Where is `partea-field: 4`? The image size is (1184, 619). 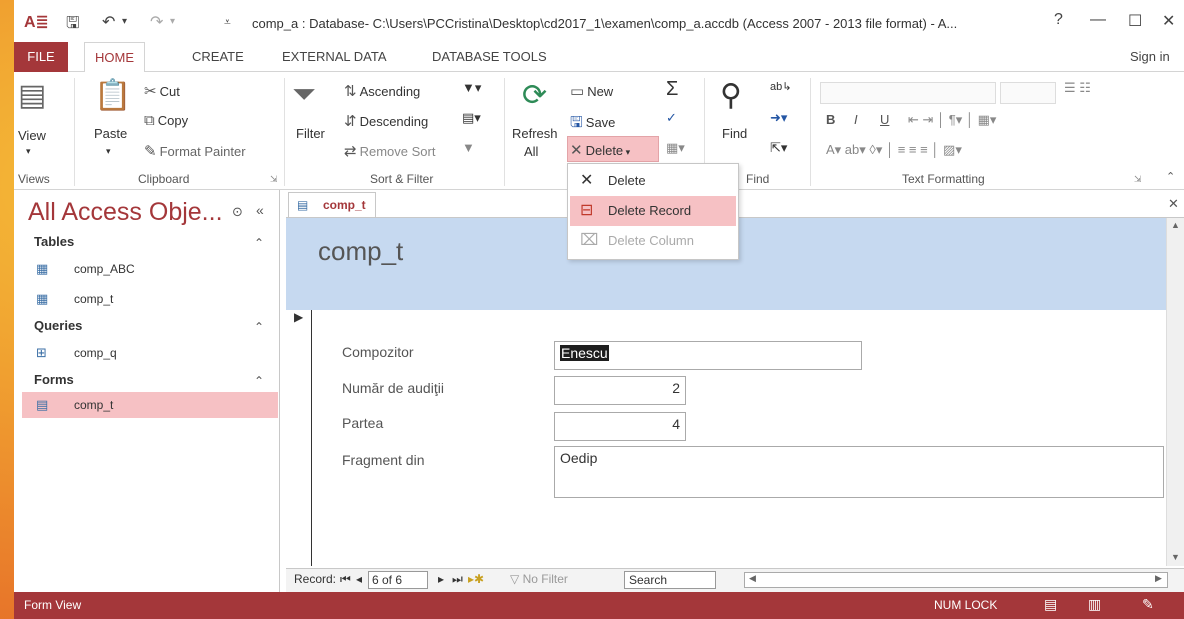
partea-field: 4 is located at coordinates (620, 426).